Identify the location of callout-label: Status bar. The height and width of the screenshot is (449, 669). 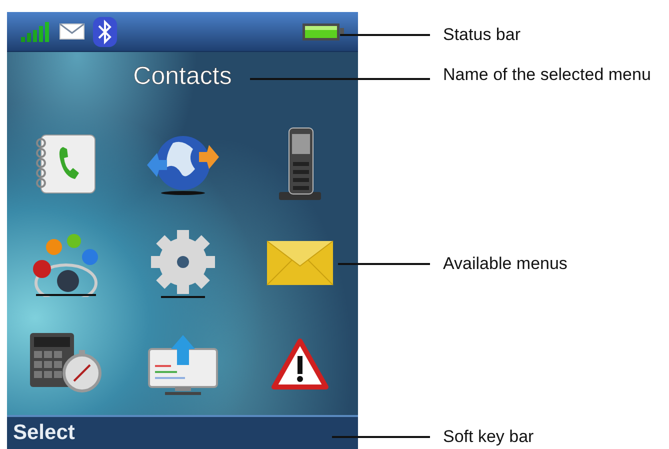
(482, 35).